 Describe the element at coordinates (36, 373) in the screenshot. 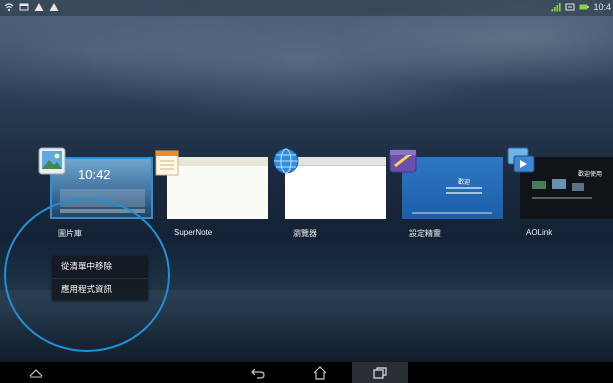

I see `menu-up-icon` at that location.